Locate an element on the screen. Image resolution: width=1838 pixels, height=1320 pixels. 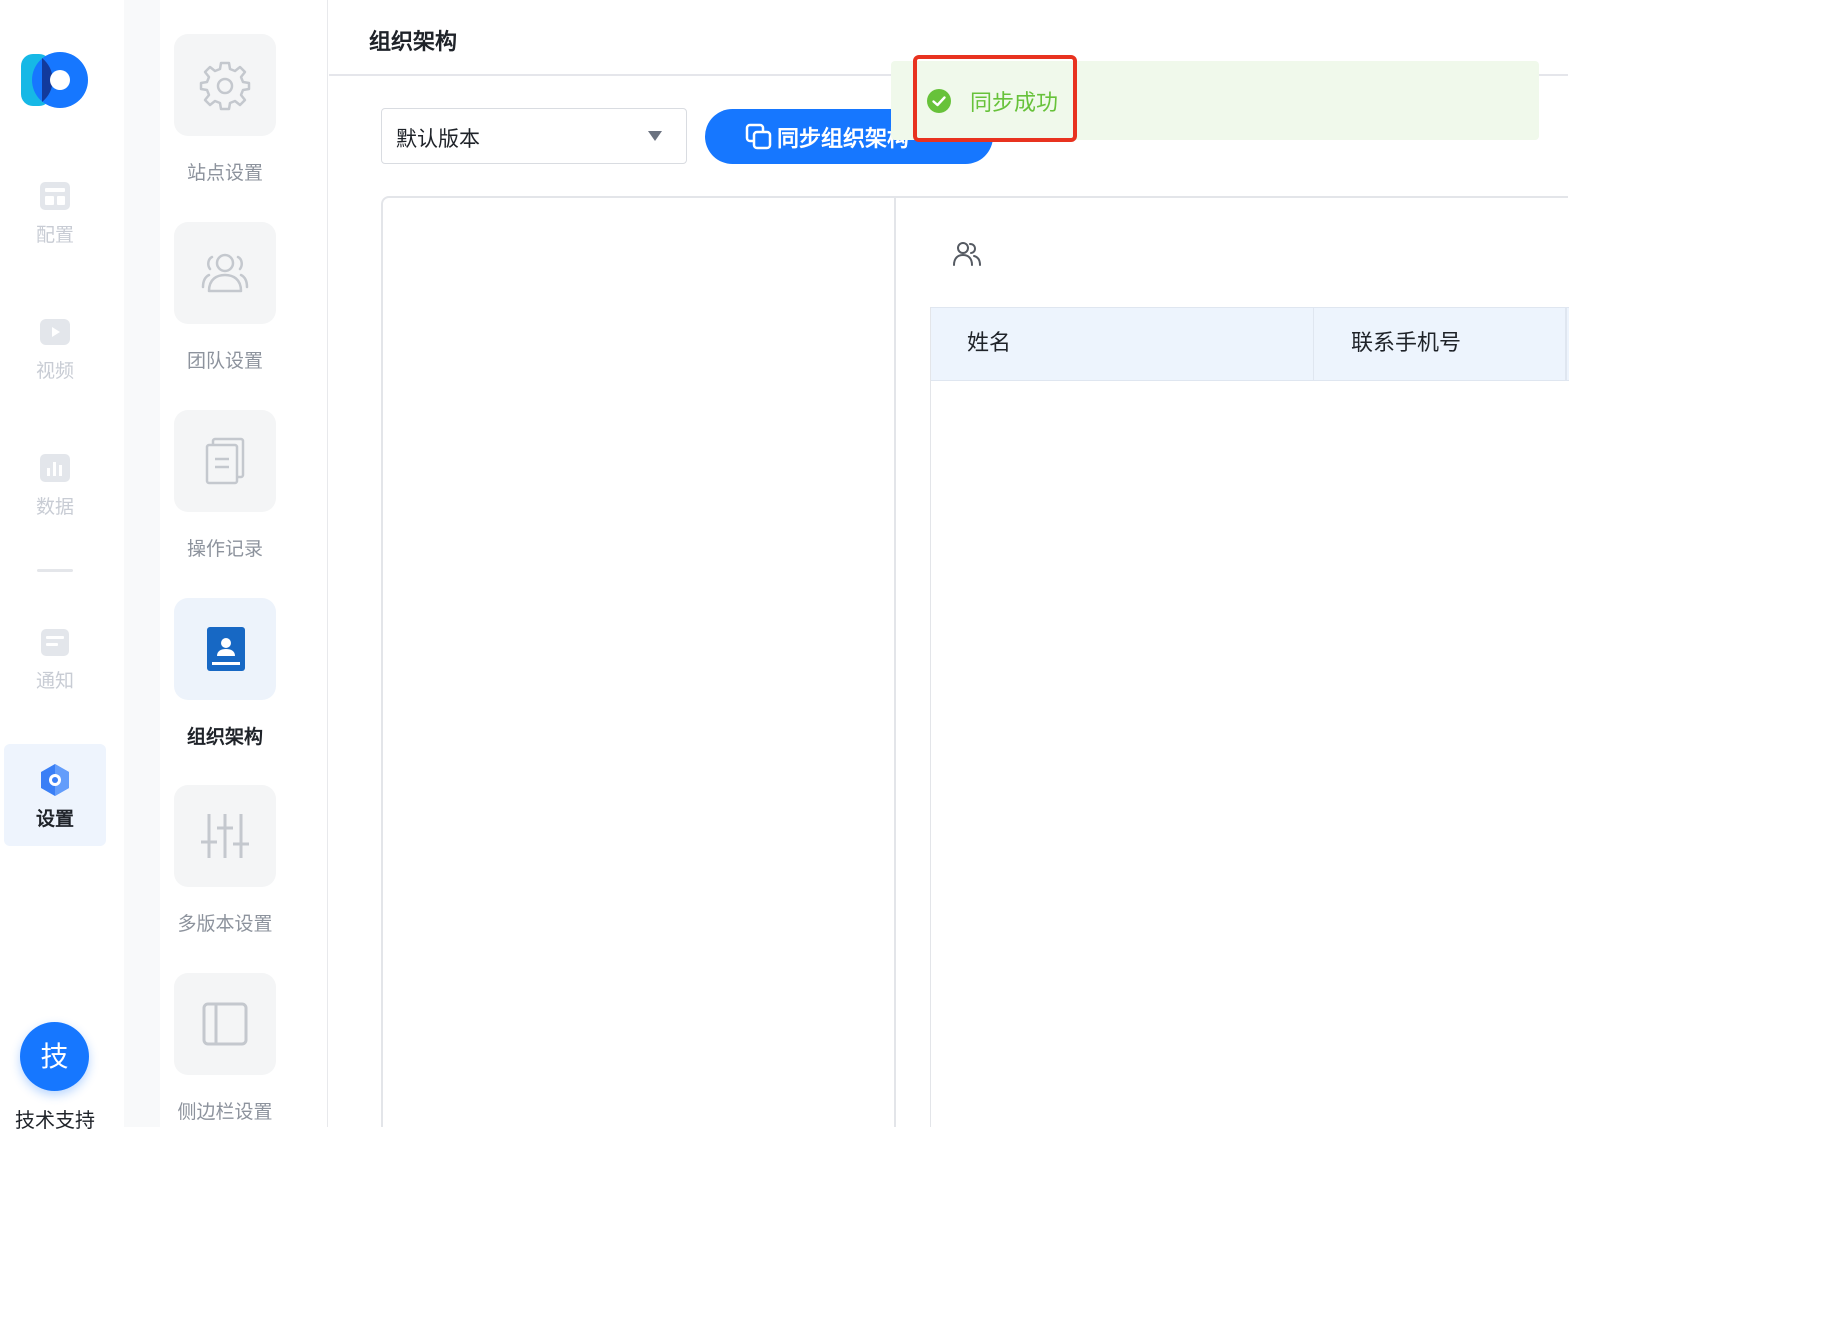
primary-sidebar: 配置 视频 数据 通知 设置 技 技术支持 is located at coordinates (62, 566).